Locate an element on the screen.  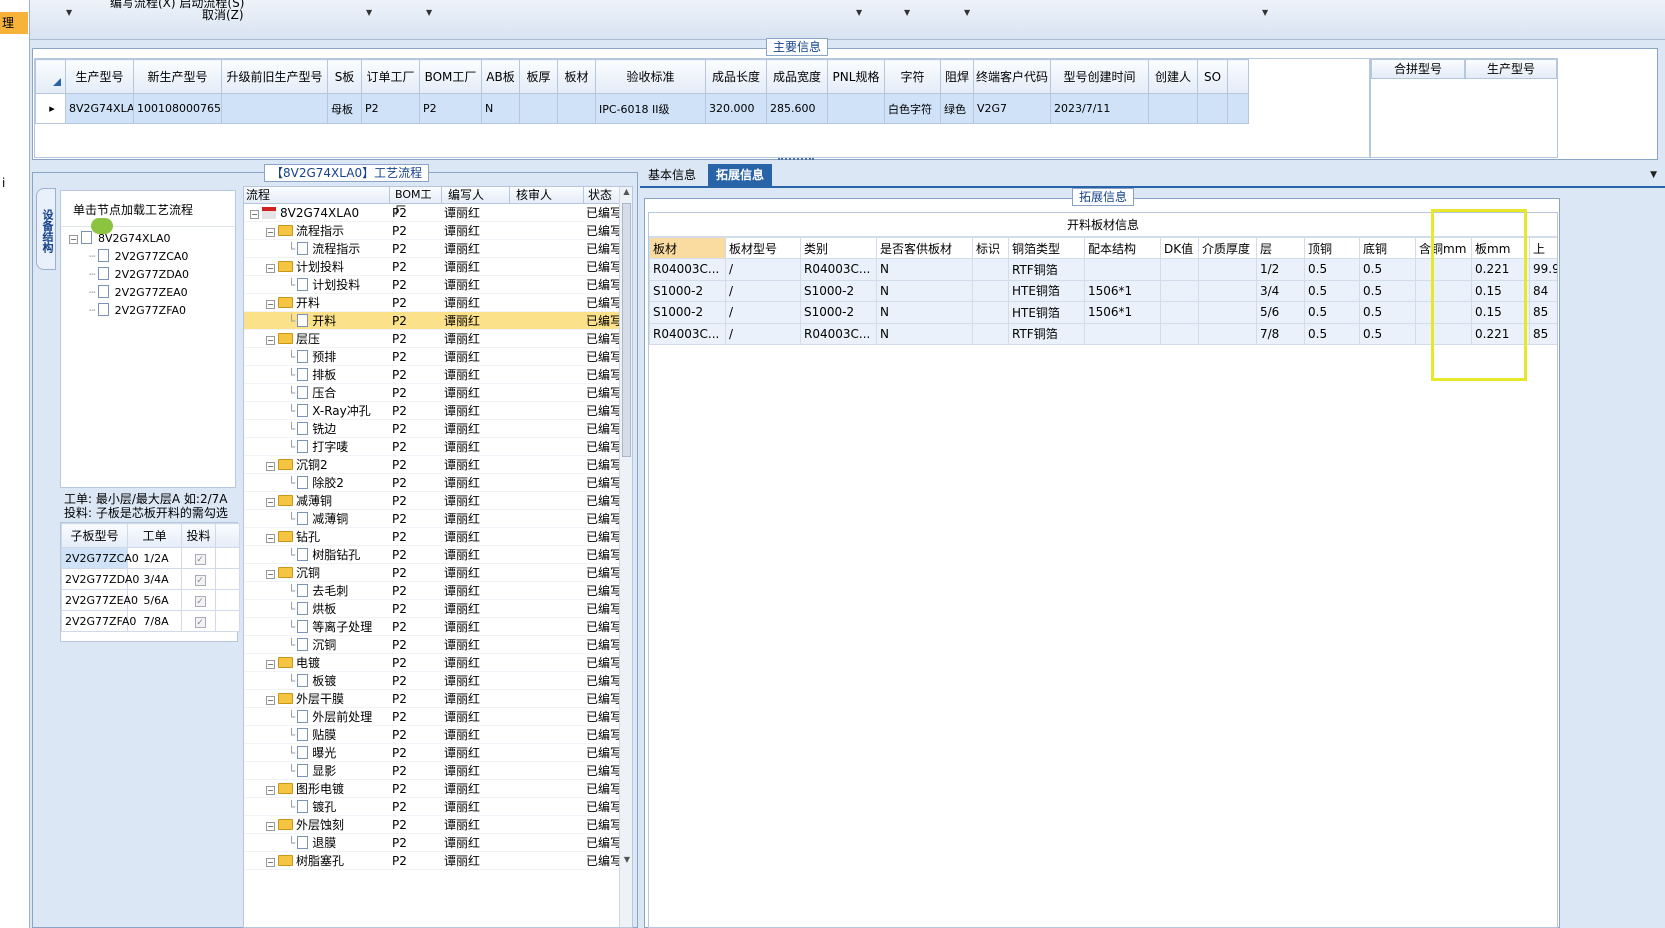
flow-row: − 沉铜2 P2 谭丽红 已编写 is located at coordinates (432, 465).